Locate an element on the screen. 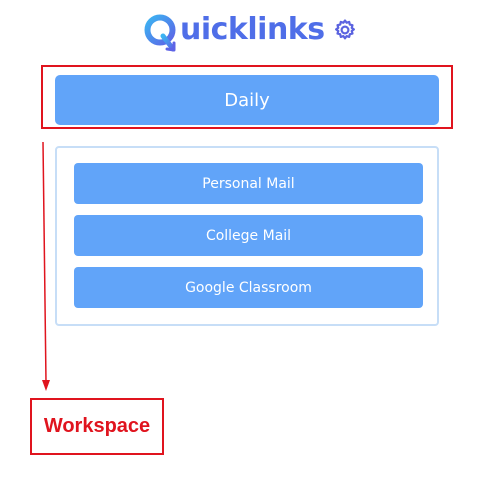  personal-mail-button: Personal Mail is located at coordinates (248, 183).